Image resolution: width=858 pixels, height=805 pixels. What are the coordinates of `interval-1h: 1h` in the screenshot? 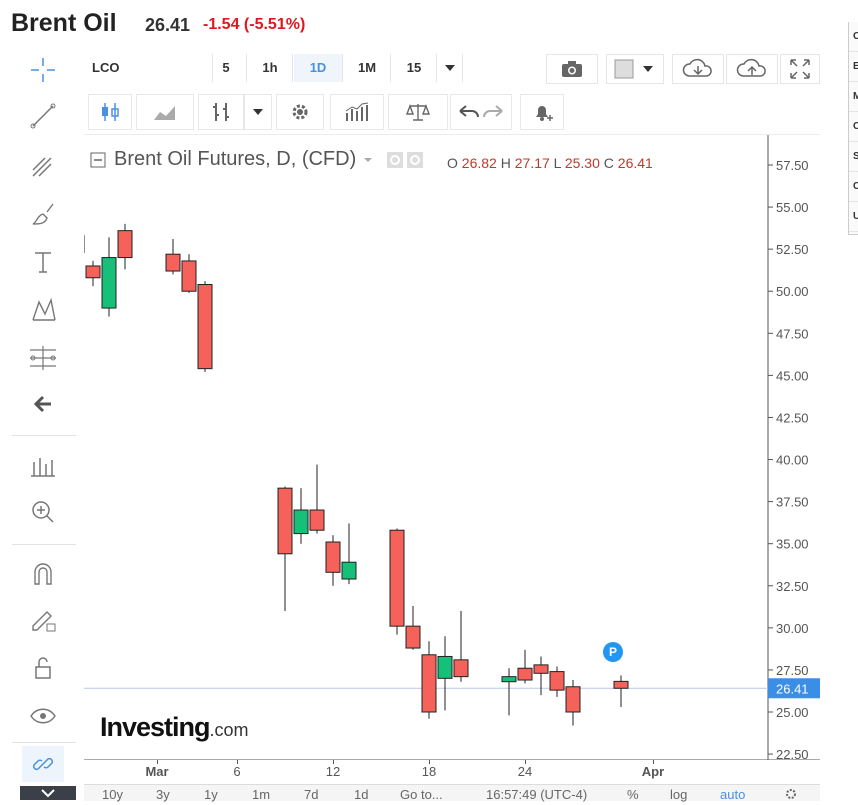 It's located at (270, 68).